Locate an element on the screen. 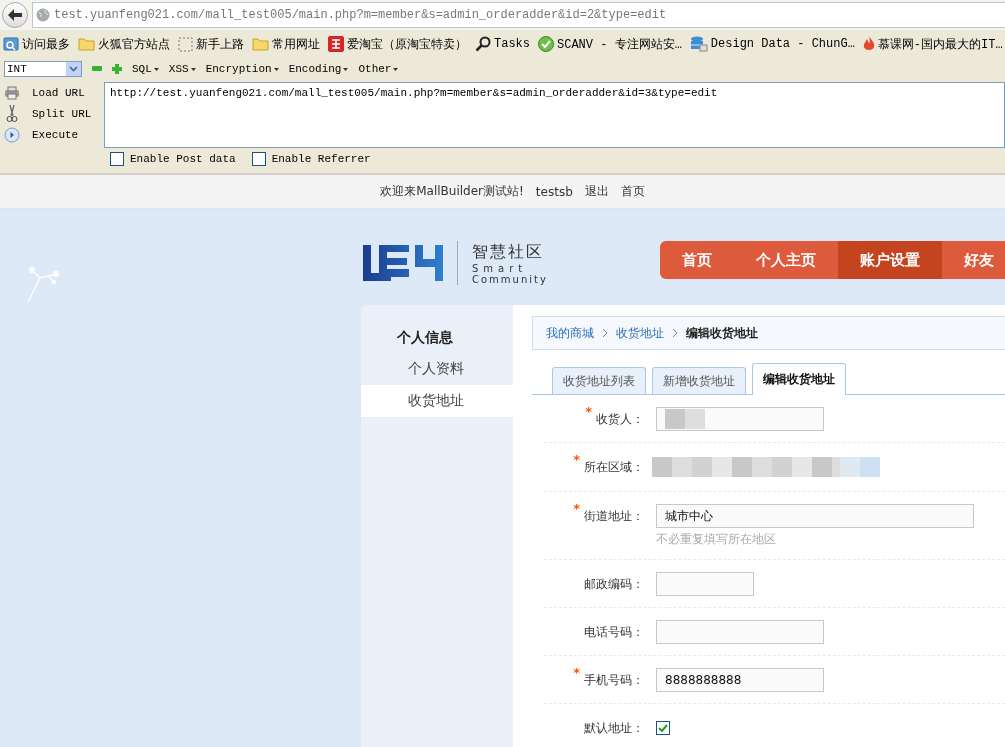  sidebar-heading: 个人信息 is located at coordinates (425, 337).